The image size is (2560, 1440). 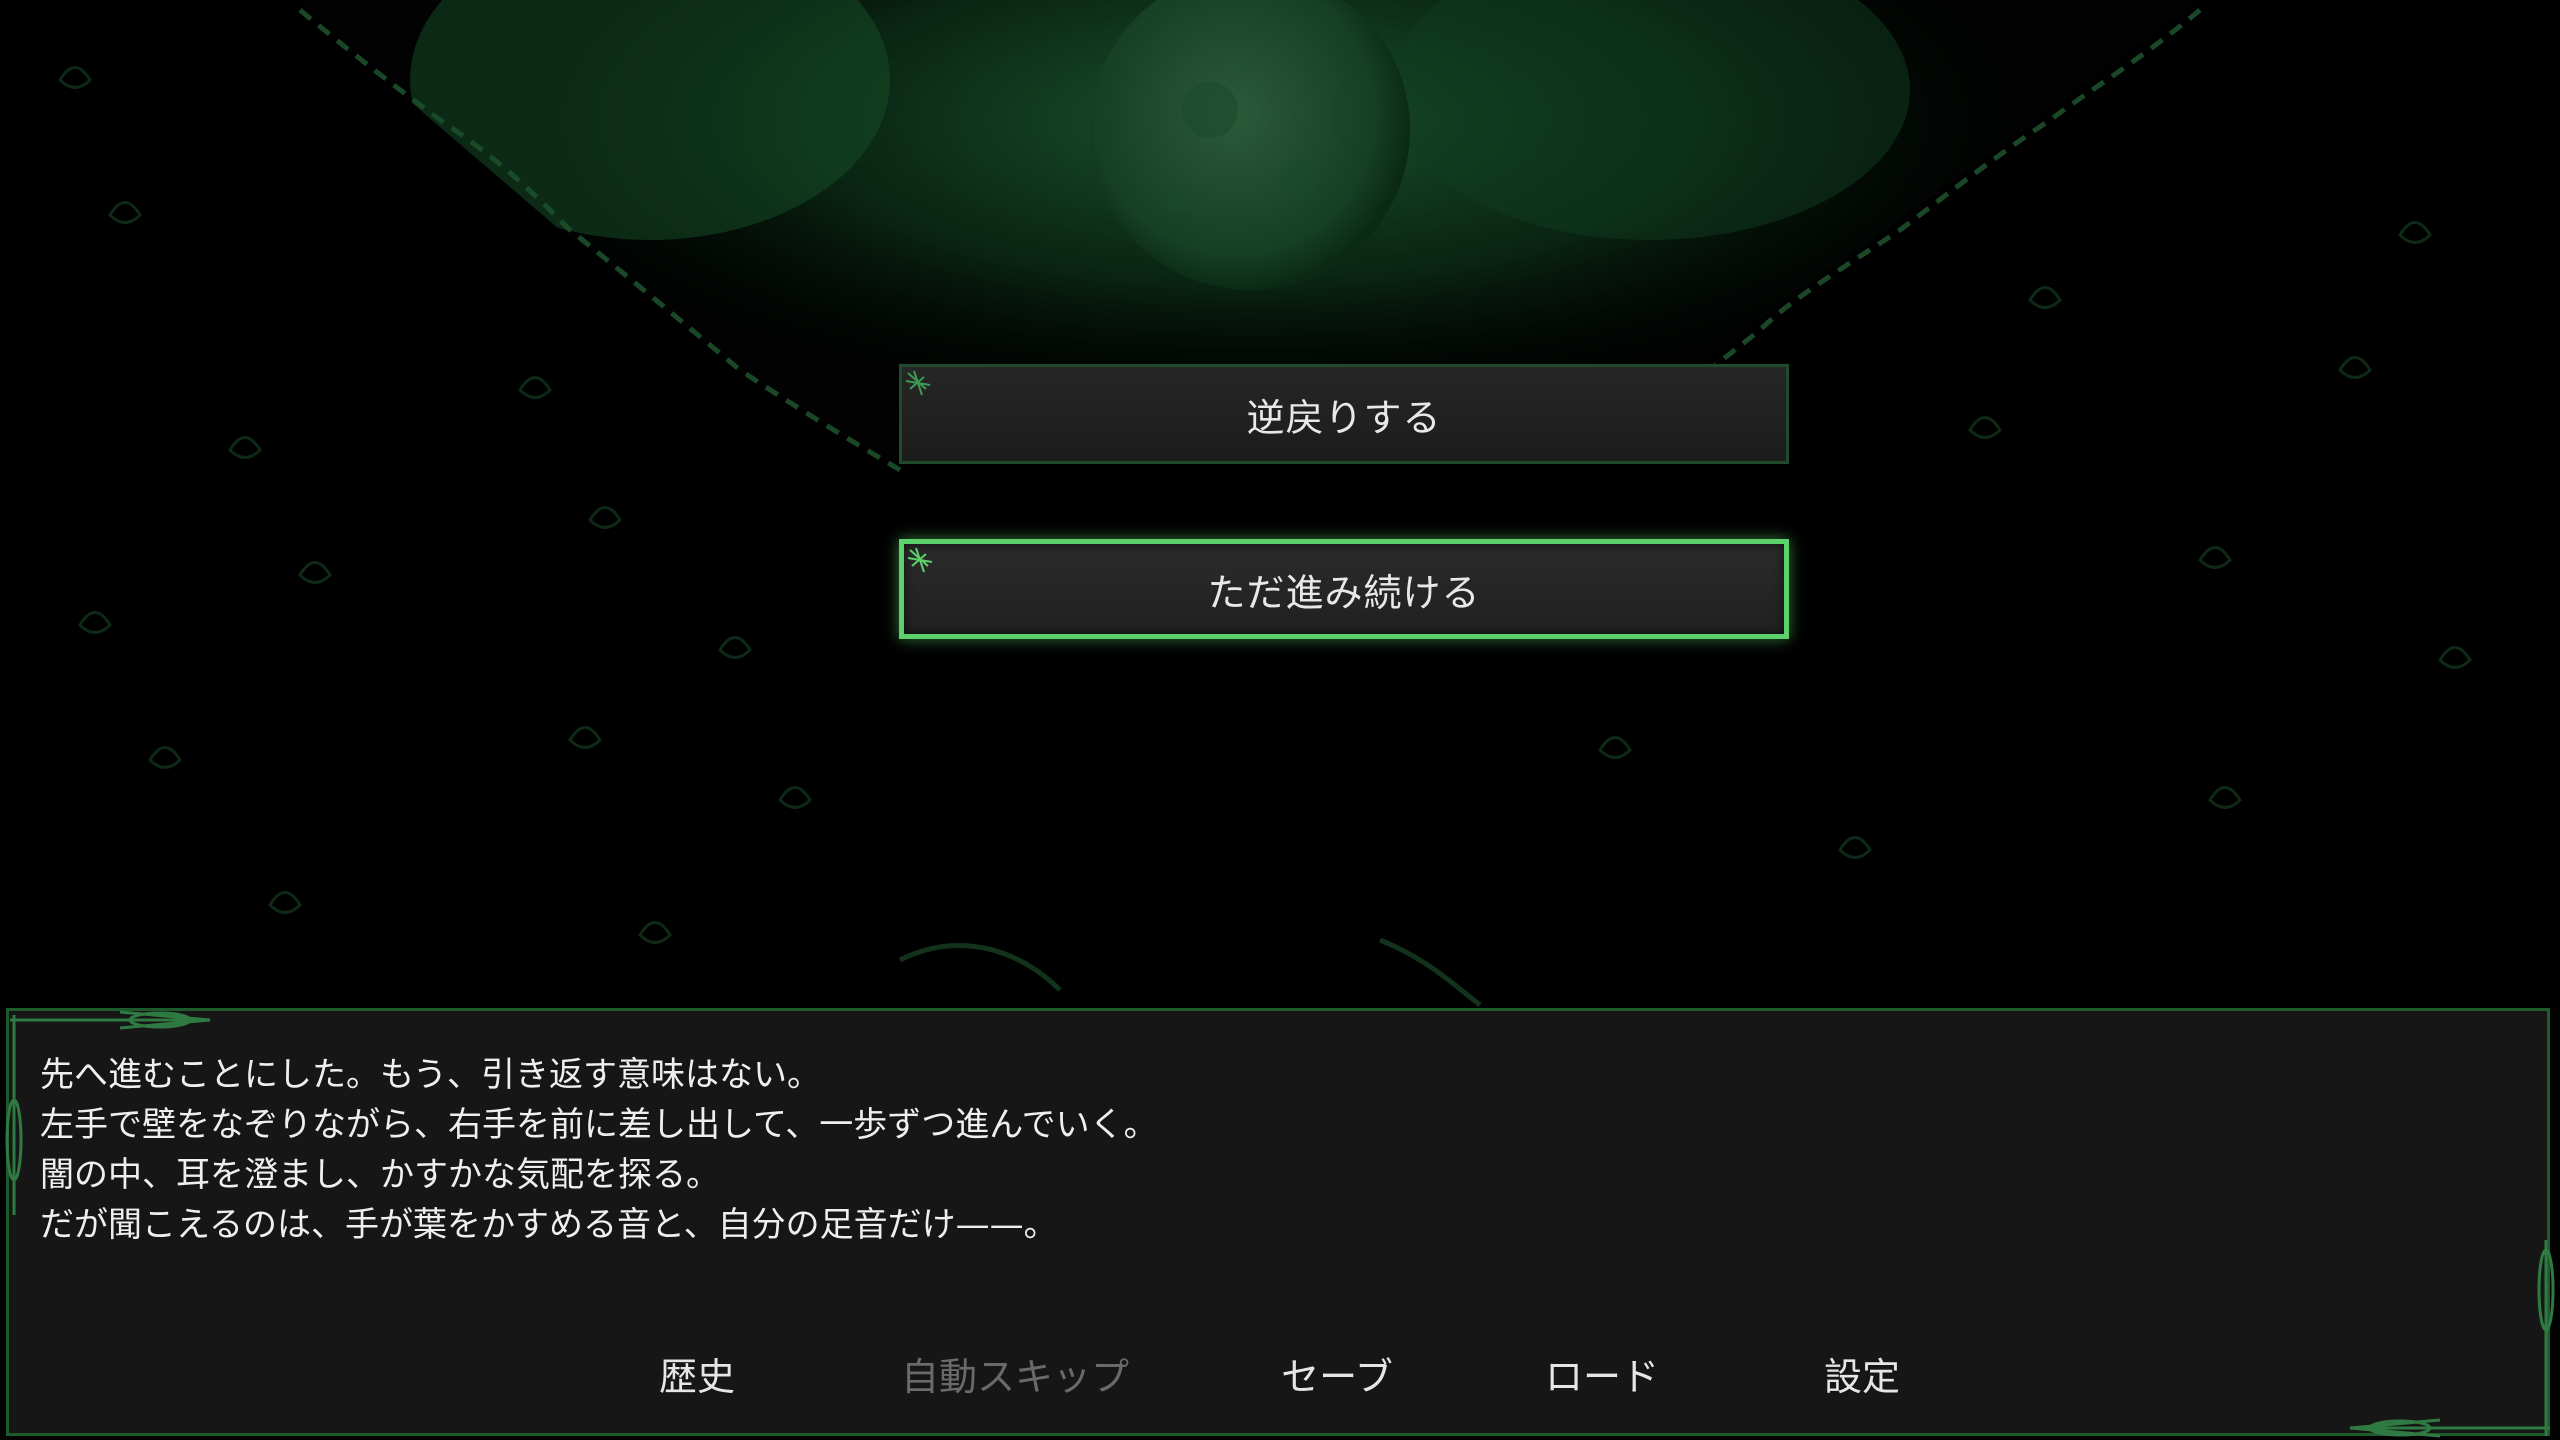 I want to click on dialogue-line: 先へ進むことにした。もう、引き返す意味はない。, so click(x=430, y=1075).